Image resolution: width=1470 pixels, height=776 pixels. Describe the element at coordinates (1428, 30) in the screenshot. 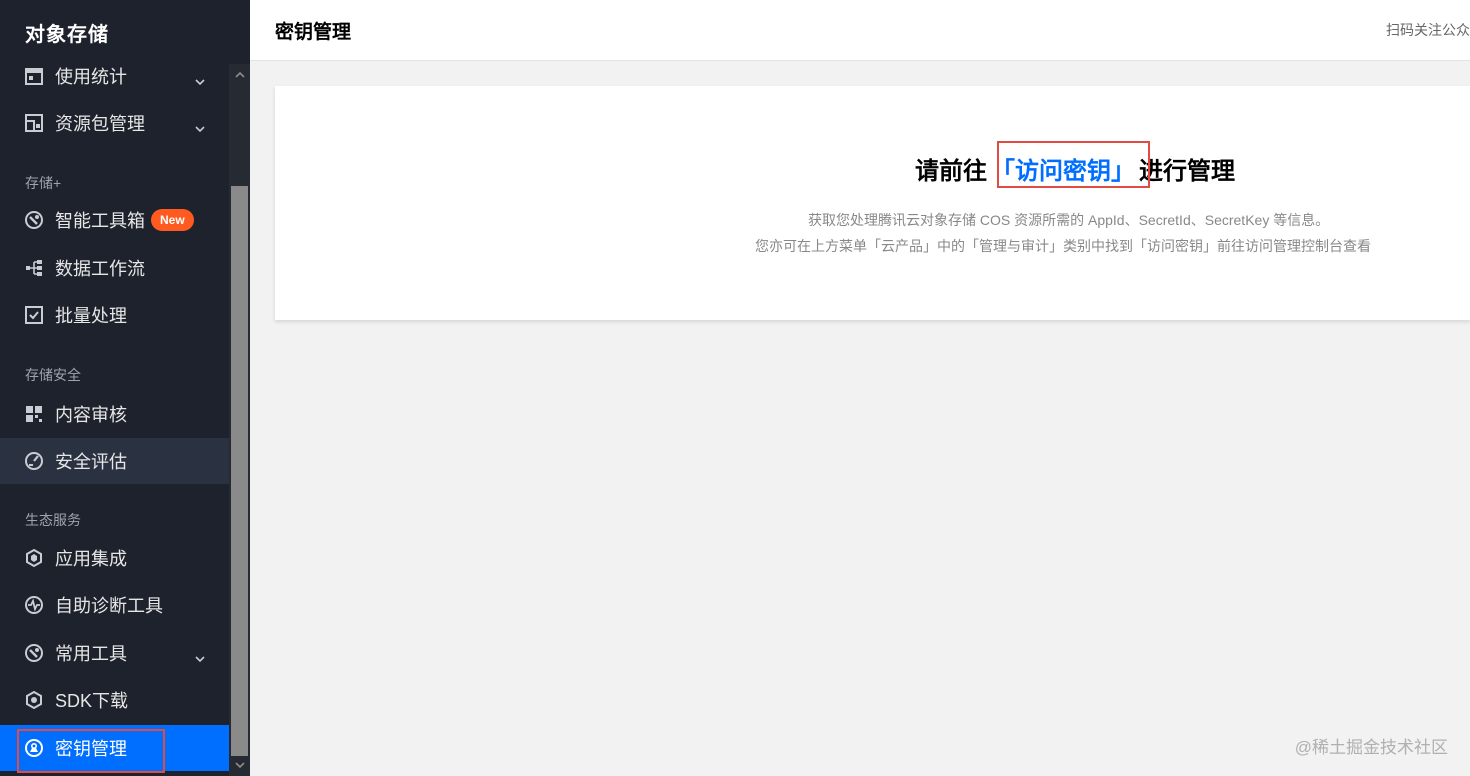

I see `follow-official-account-link: 扫码关注公众` at that location.